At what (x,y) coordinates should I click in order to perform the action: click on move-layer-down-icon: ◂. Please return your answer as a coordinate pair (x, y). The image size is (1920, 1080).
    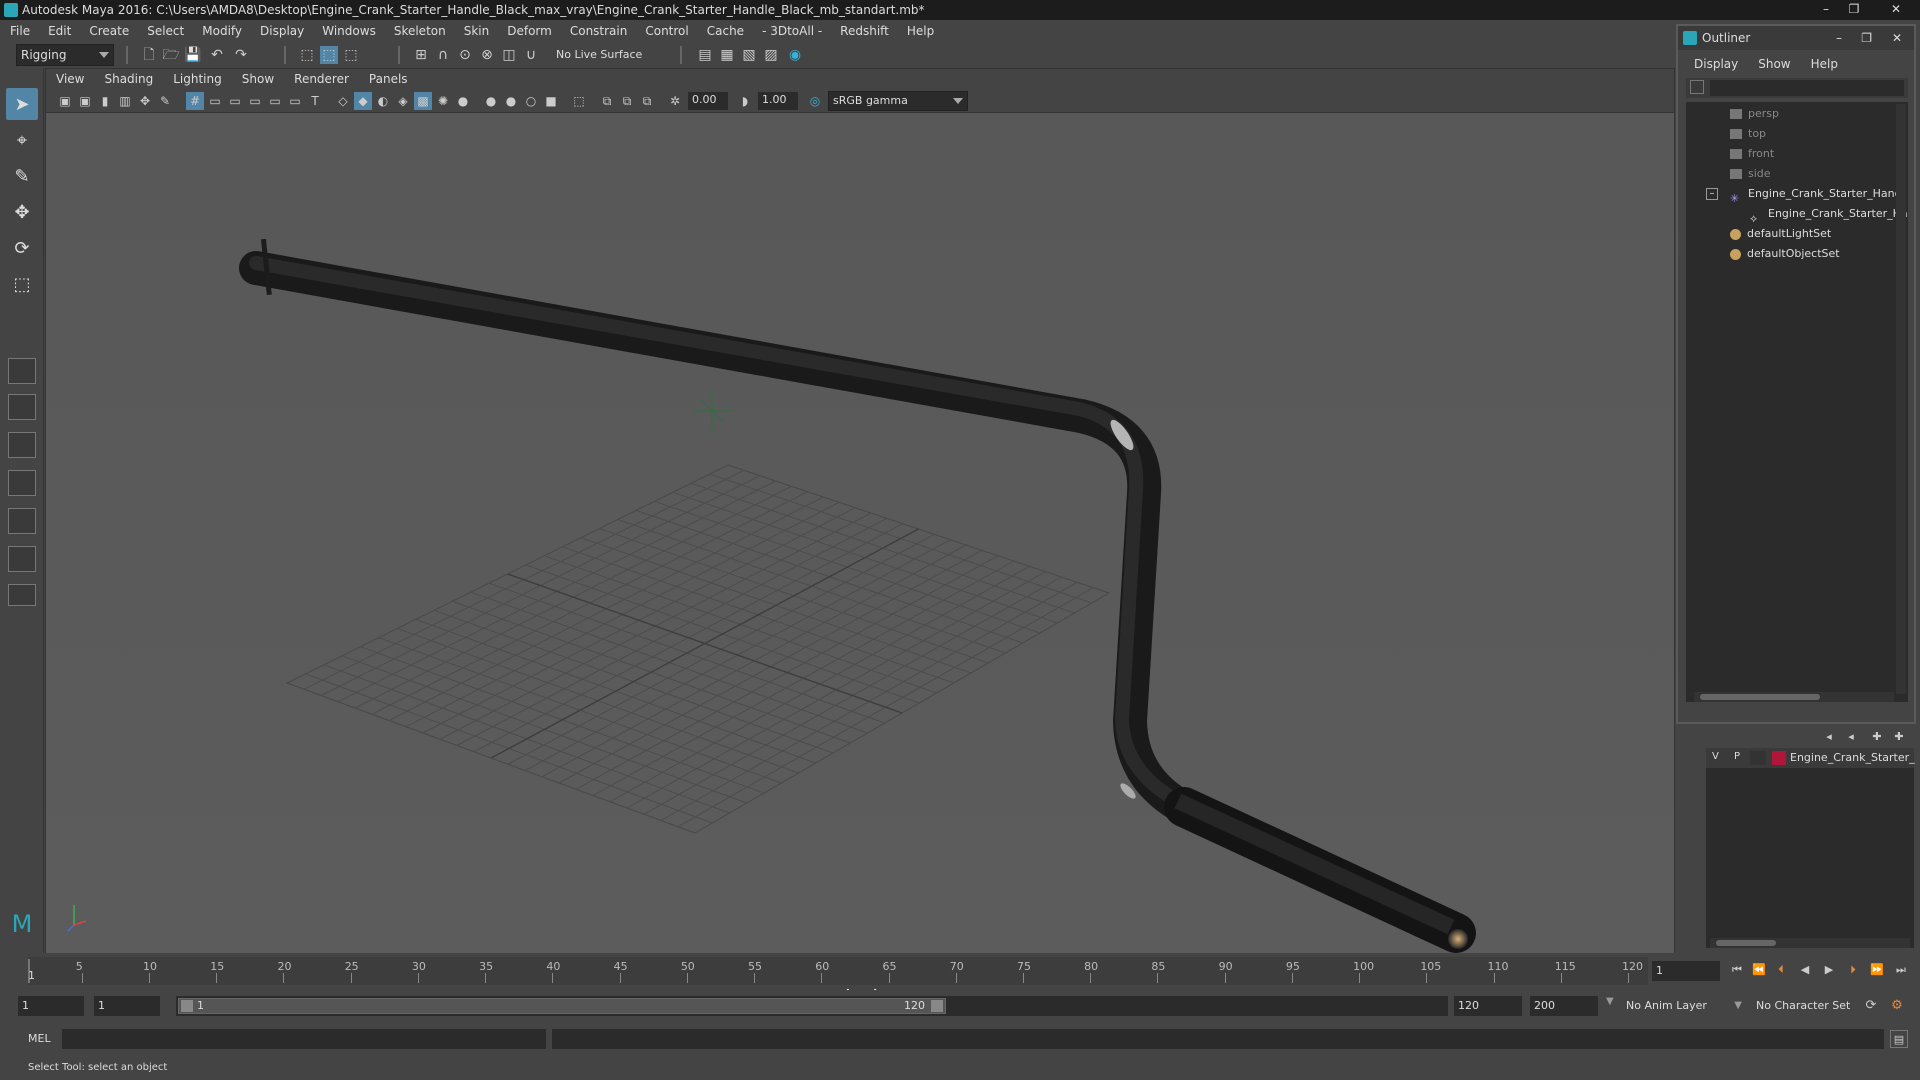
    Looking at the image, I should click on (1851, 737).